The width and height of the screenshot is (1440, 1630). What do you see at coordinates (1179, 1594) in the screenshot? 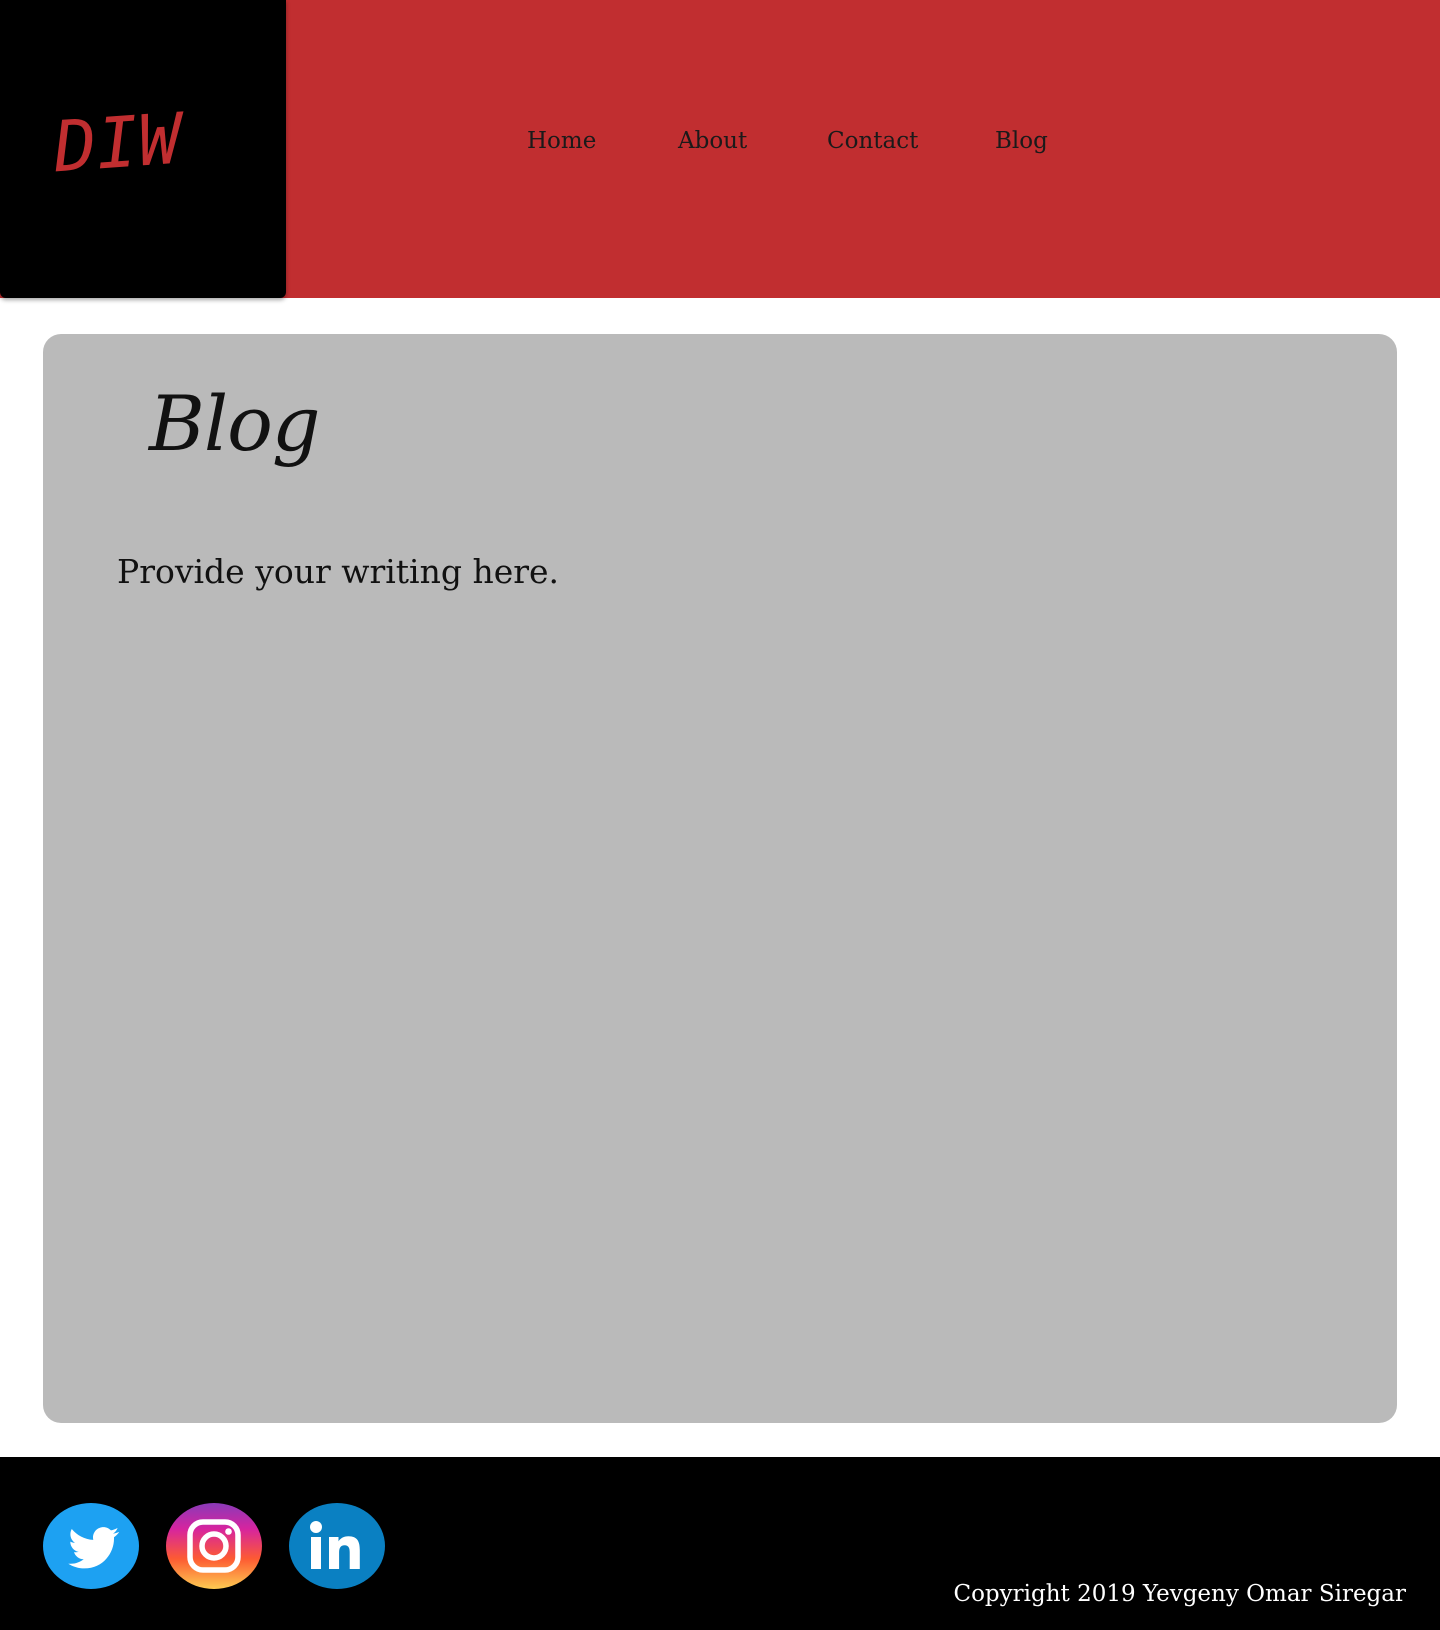
I see `copyright-text: Copyright 2019 Yevgeny Omar Siregar` at bounding box center [1179, 1594].